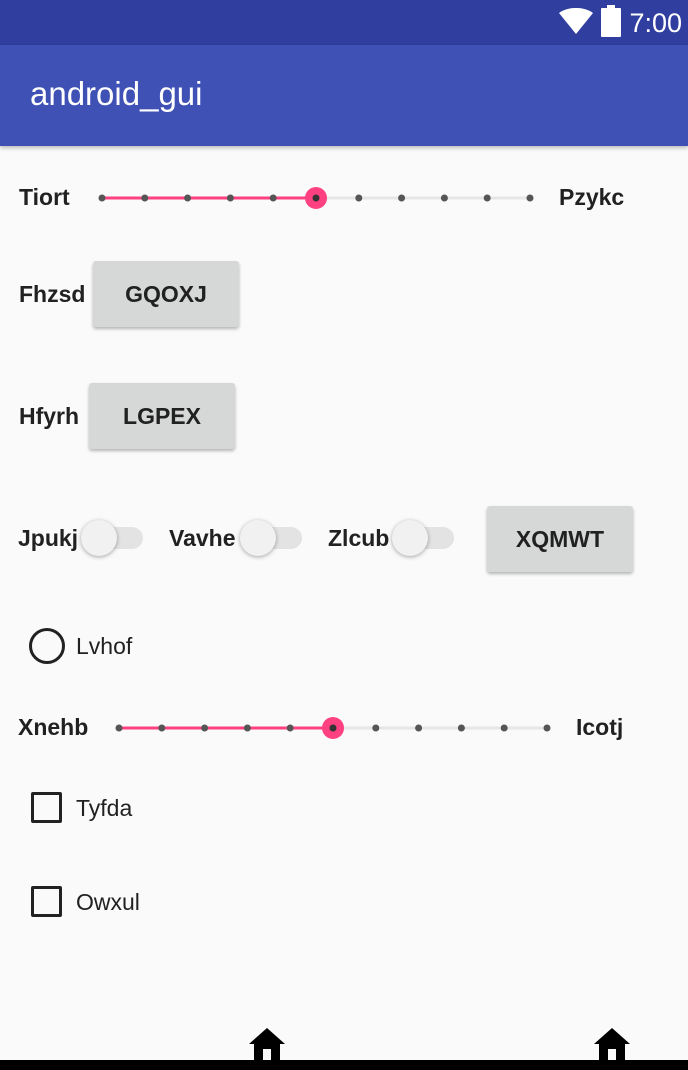  I want to click on status-bar: 7:00, so click(344, 22).